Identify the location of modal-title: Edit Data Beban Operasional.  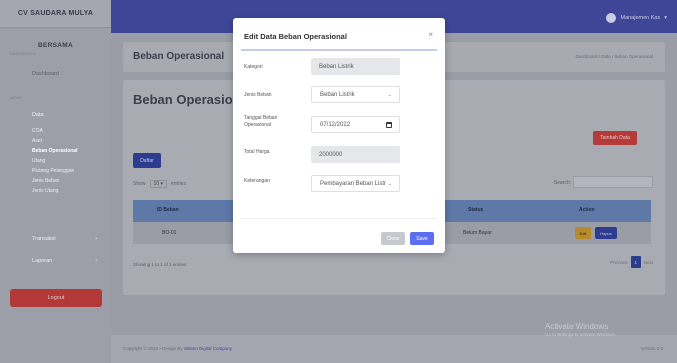
(295, 36).